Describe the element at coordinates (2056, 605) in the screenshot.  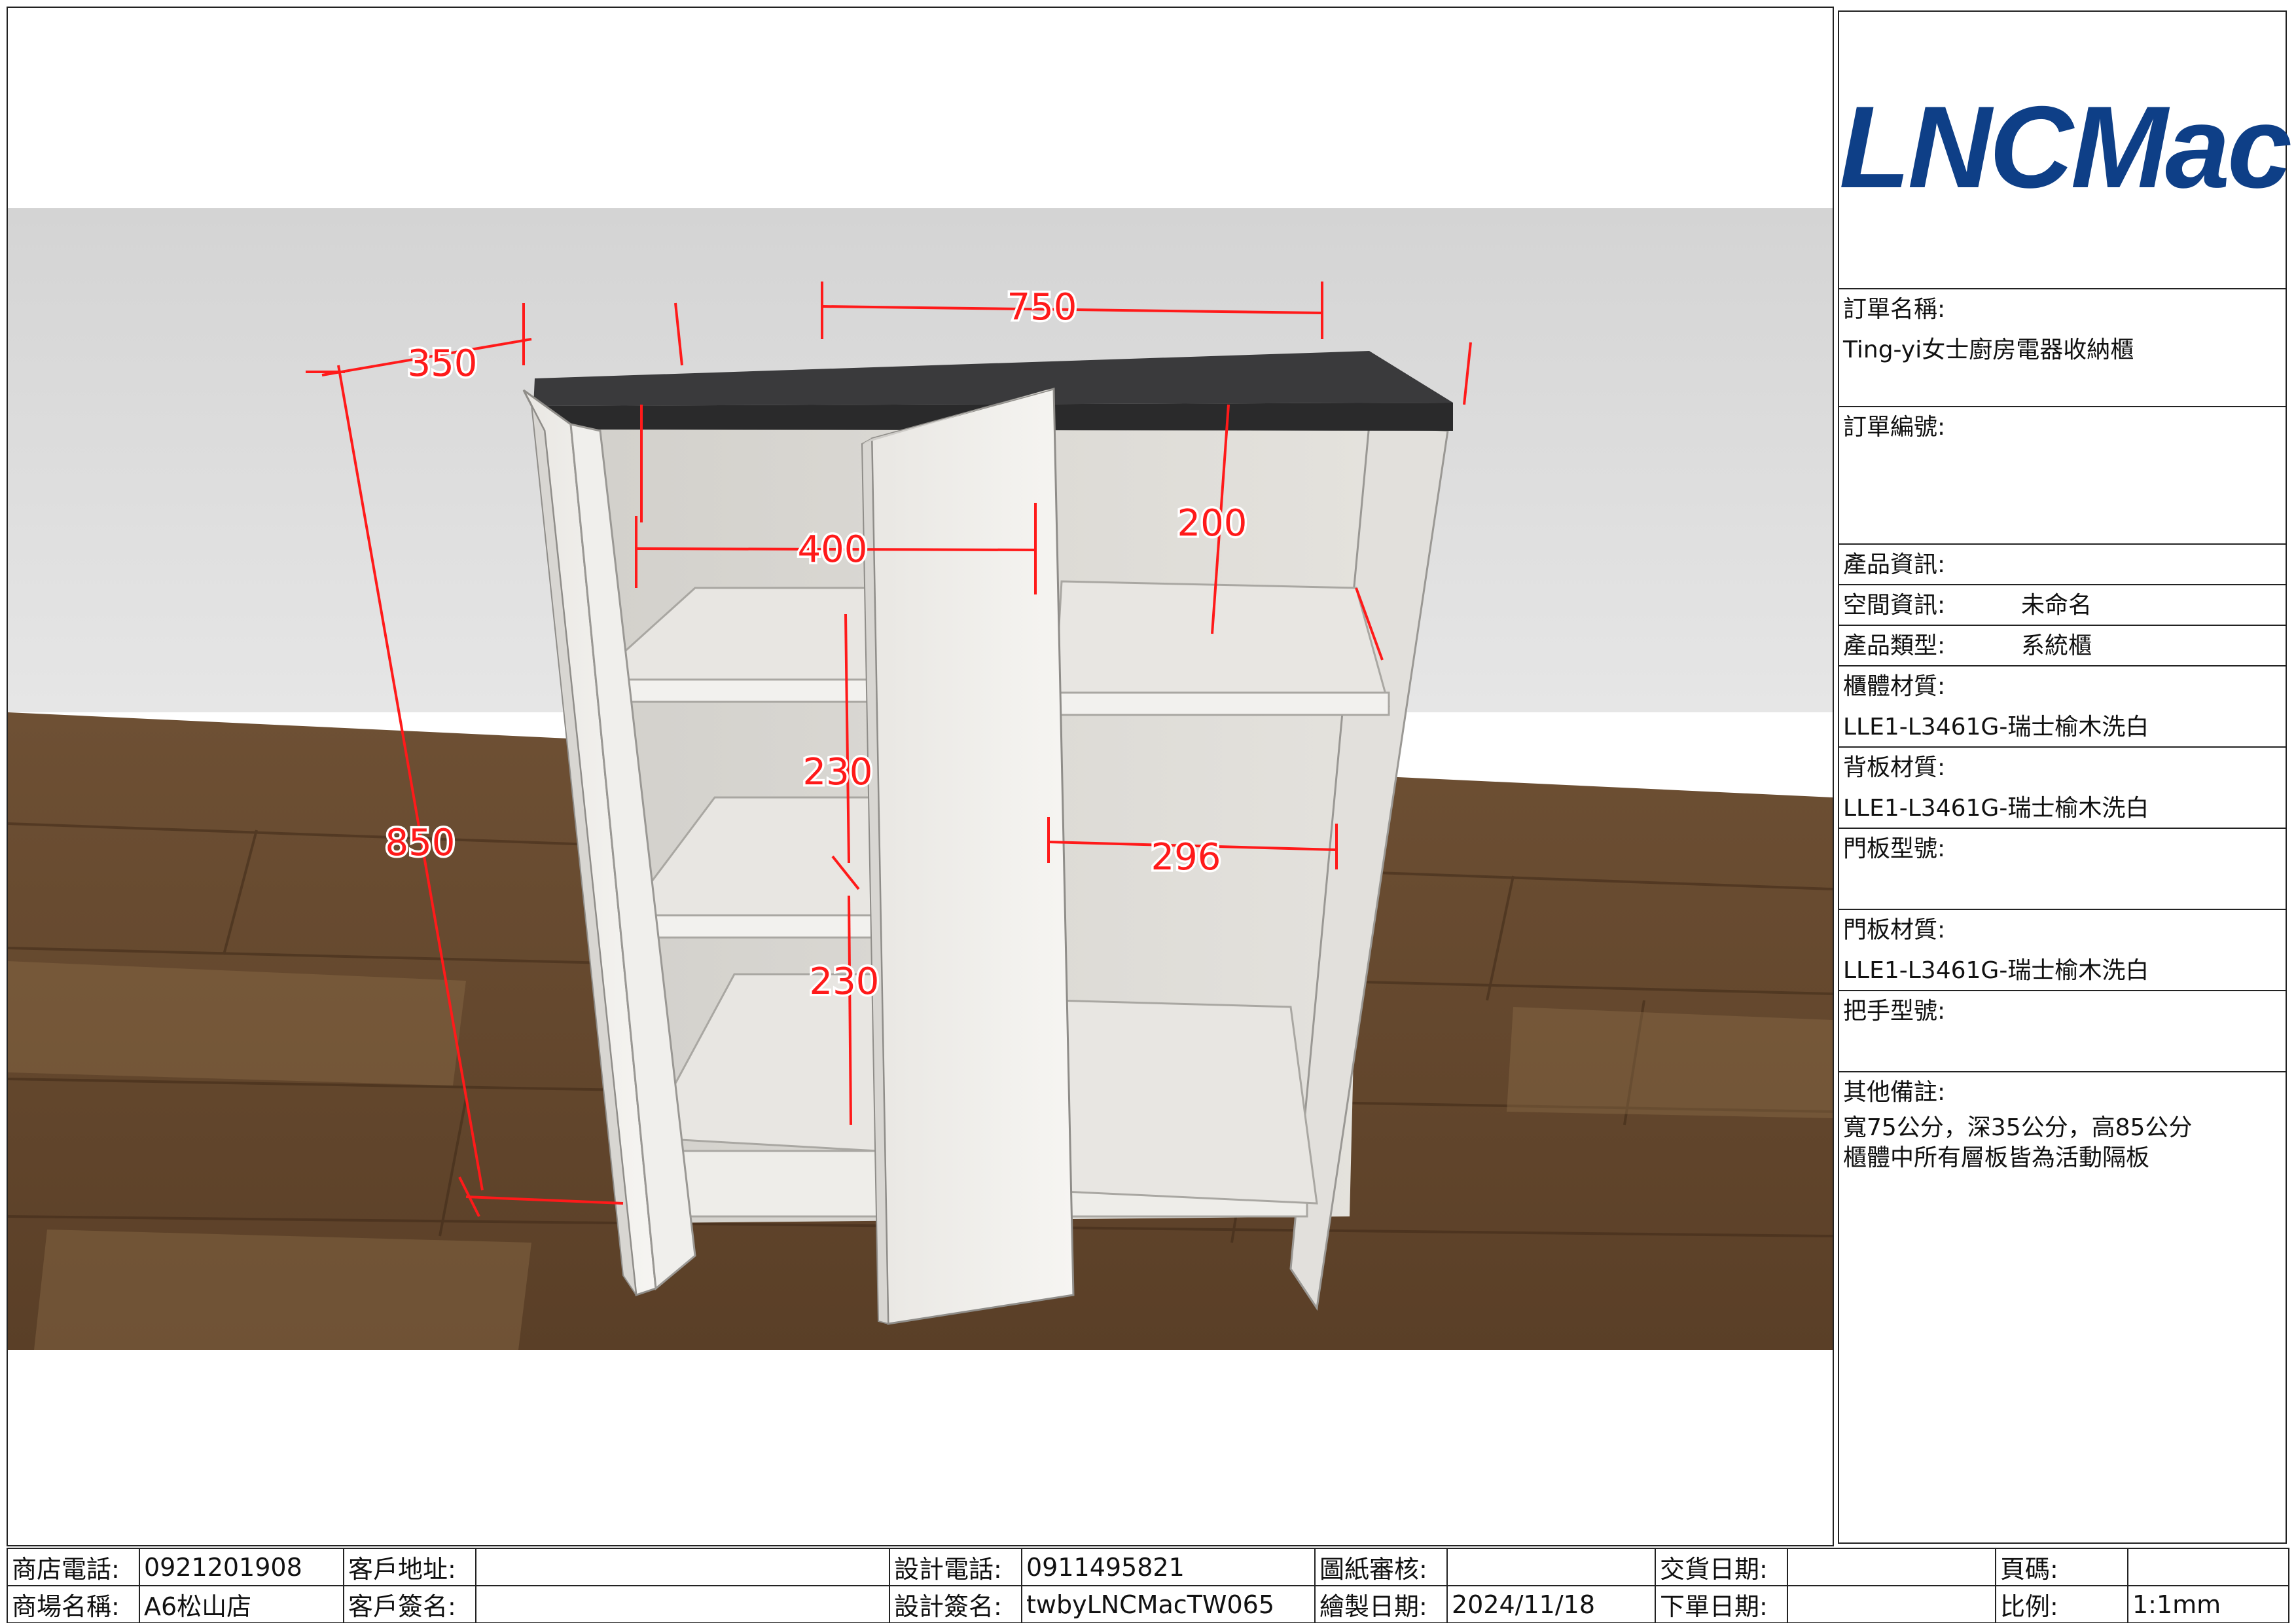
I see `space-info-value: 未命名` at that location.